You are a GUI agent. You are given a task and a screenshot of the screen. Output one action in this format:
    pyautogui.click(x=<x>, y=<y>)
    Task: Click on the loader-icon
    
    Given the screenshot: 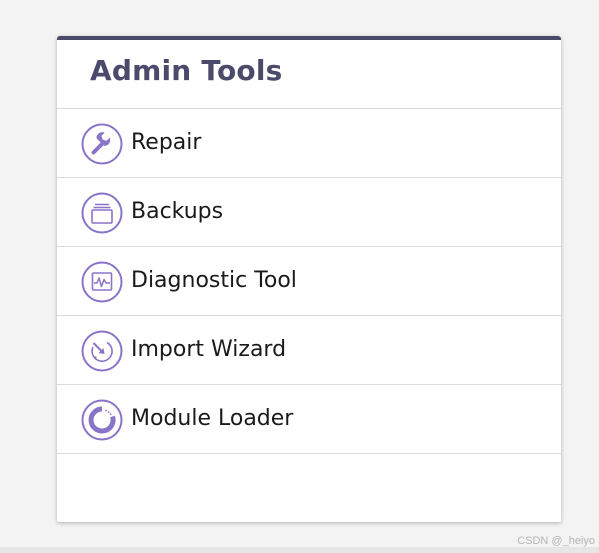 What is the action you would take?
    pyautogui.click(x=102, y=420)
    